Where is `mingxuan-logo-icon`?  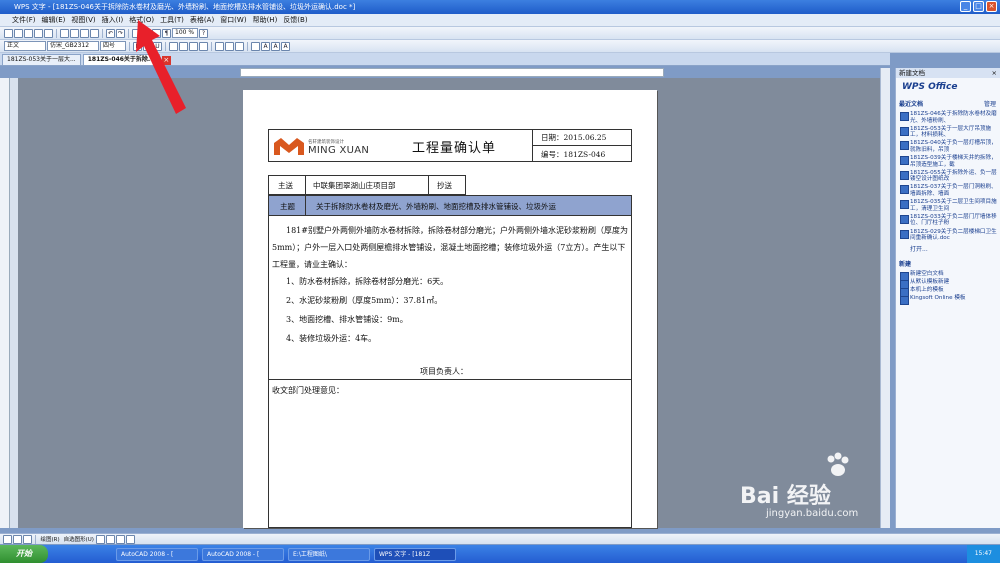 mingxuan-logo-icon is located at coordinates (289, 146).